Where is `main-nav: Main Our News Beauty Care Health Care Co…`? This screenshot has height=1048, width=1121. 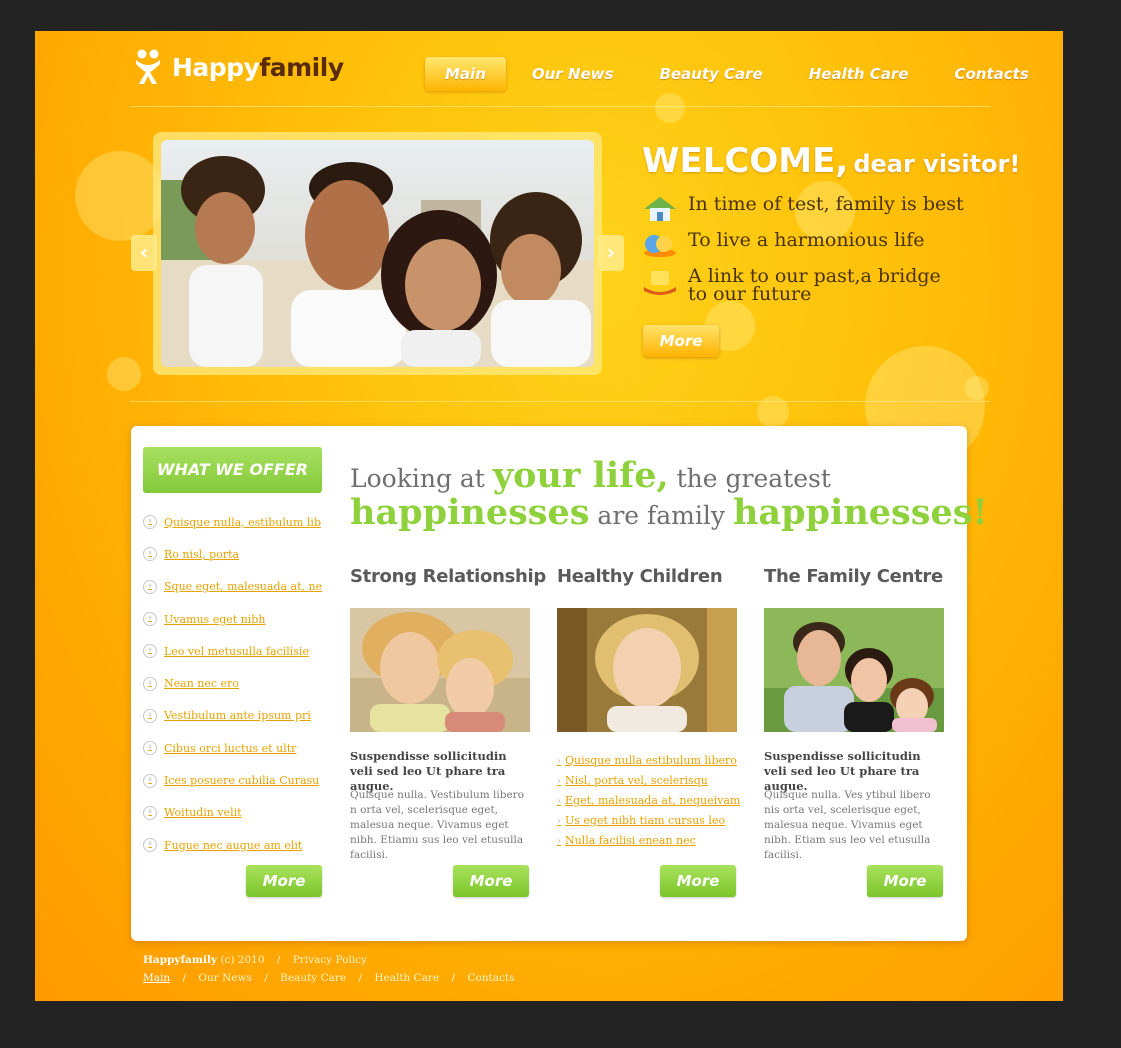
main-nav: Main Our News Beauty Care Health Care Co… is located at coordinates (740, 74).